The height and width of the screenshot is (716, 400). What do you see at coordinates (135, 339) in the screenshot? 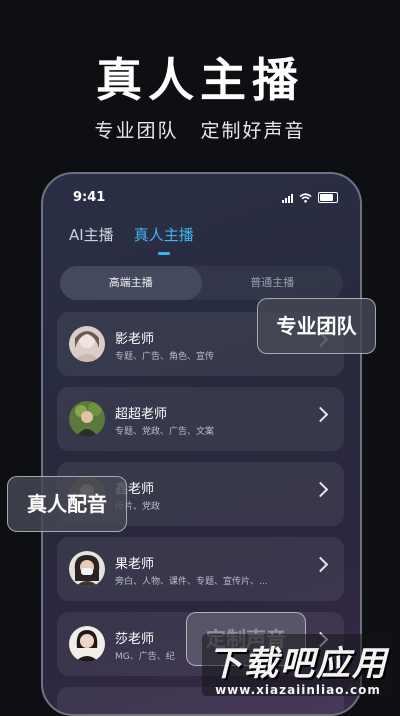
I see `host-name: 影老师` at bounding box center [135, 339].